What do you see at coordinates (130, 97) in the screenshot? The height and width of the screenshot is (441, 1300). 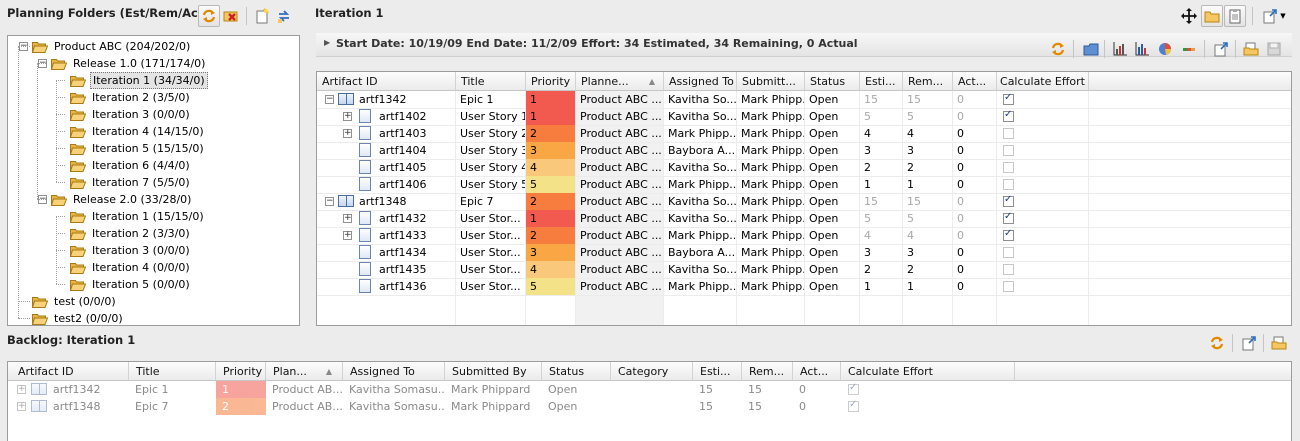 I see `tree-node: Iteration 2 (3/5/0)` at bounding box center [130, 97].